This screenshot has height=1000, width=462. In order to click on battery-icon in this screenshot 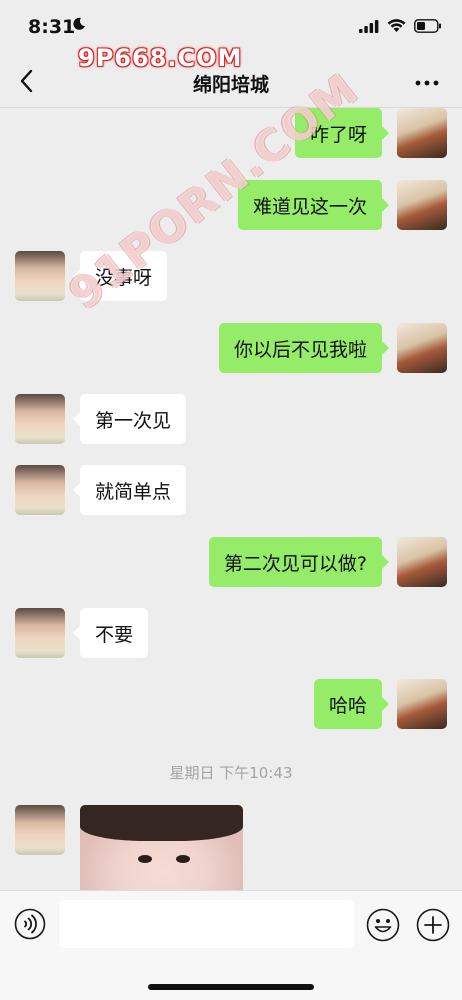, I will do `click(427, 26)`.